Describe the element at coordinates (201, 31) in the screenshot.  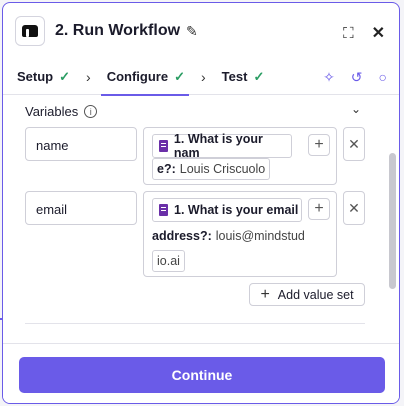
I see `panel-header: 2. Run Workflow ✎ ⛶ ✕` at that location.